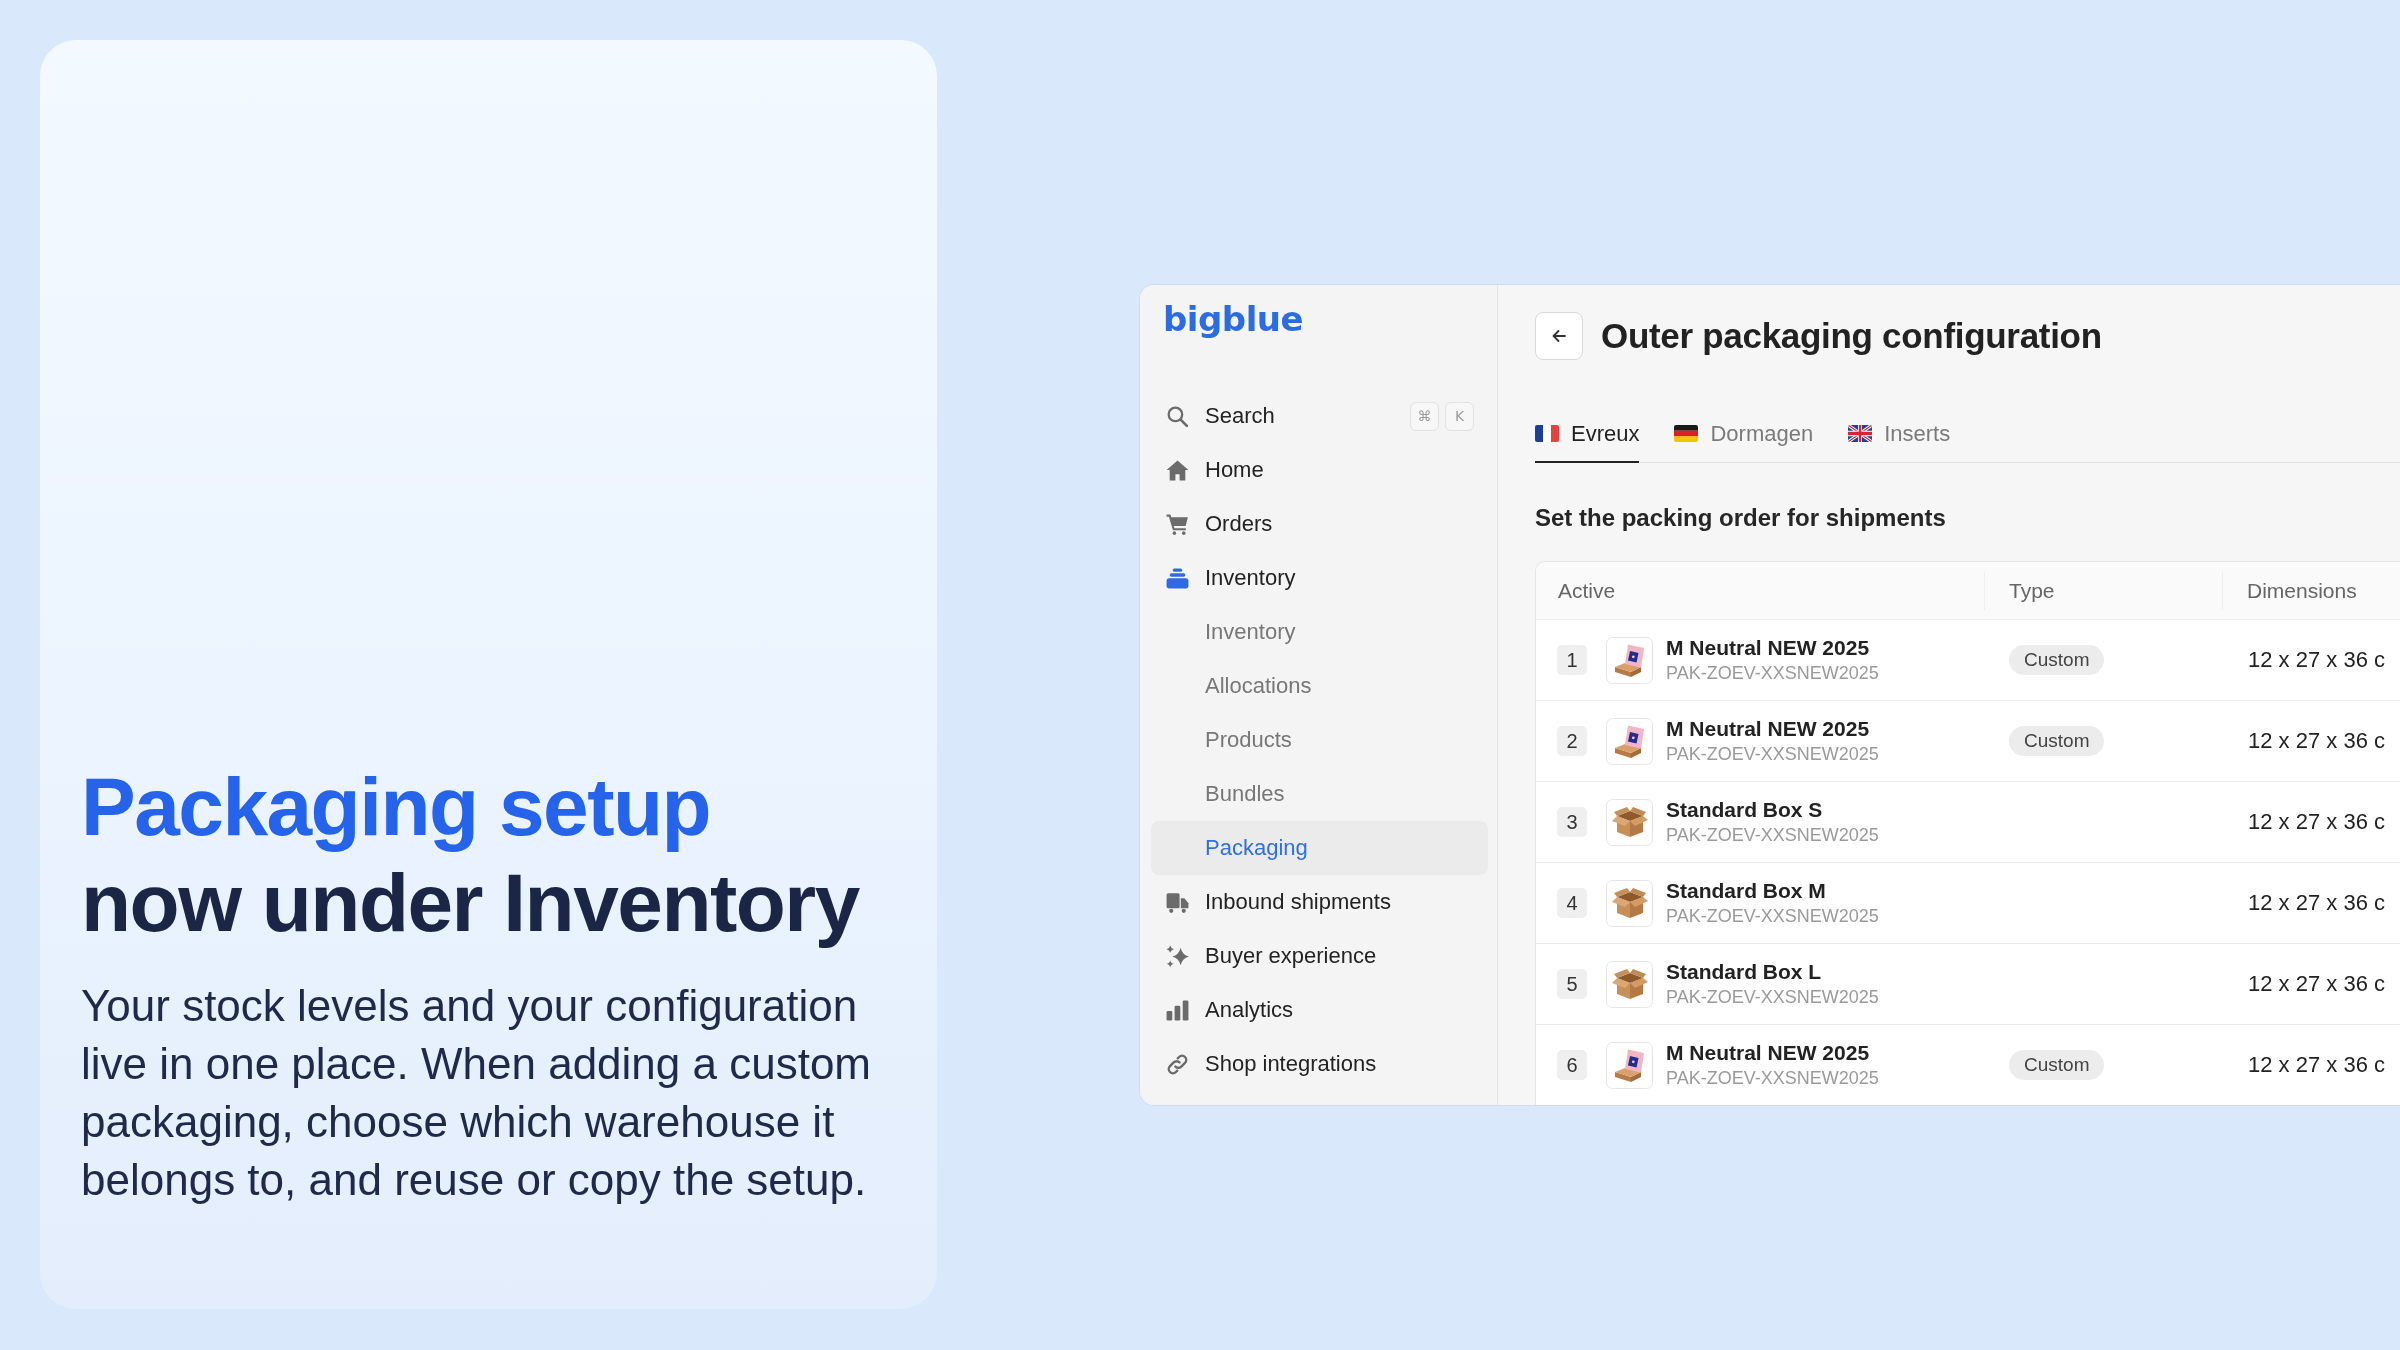 Image resolution: width=2400 pixels, height=1350 pixels. Describe the element at coordinates (1424, 416) in the screenshot. I see `shortcut-key: ⌘` at that location.